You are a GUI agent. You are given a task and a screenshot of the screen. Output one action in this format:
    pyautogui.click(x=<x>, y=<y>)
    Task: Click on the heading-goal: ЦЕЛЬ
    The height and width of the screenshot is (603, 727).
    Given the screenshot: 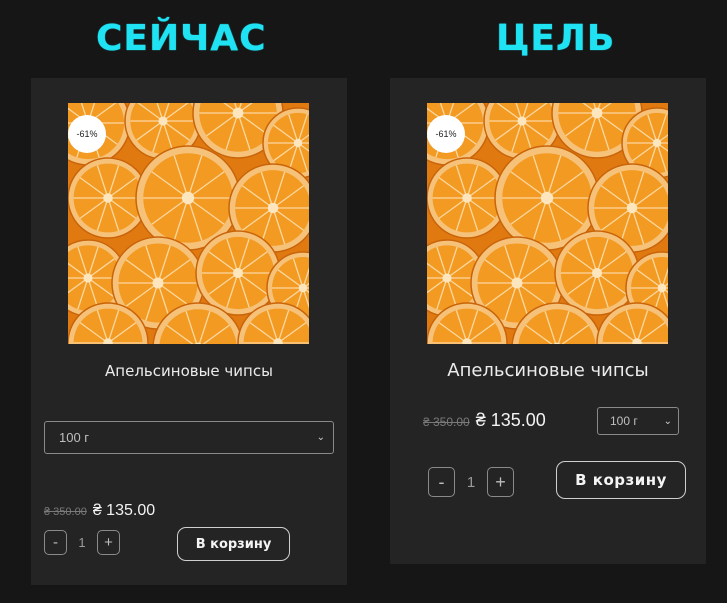 What is the action you would take?
    pyautogui.click(x=556, y=38)
    